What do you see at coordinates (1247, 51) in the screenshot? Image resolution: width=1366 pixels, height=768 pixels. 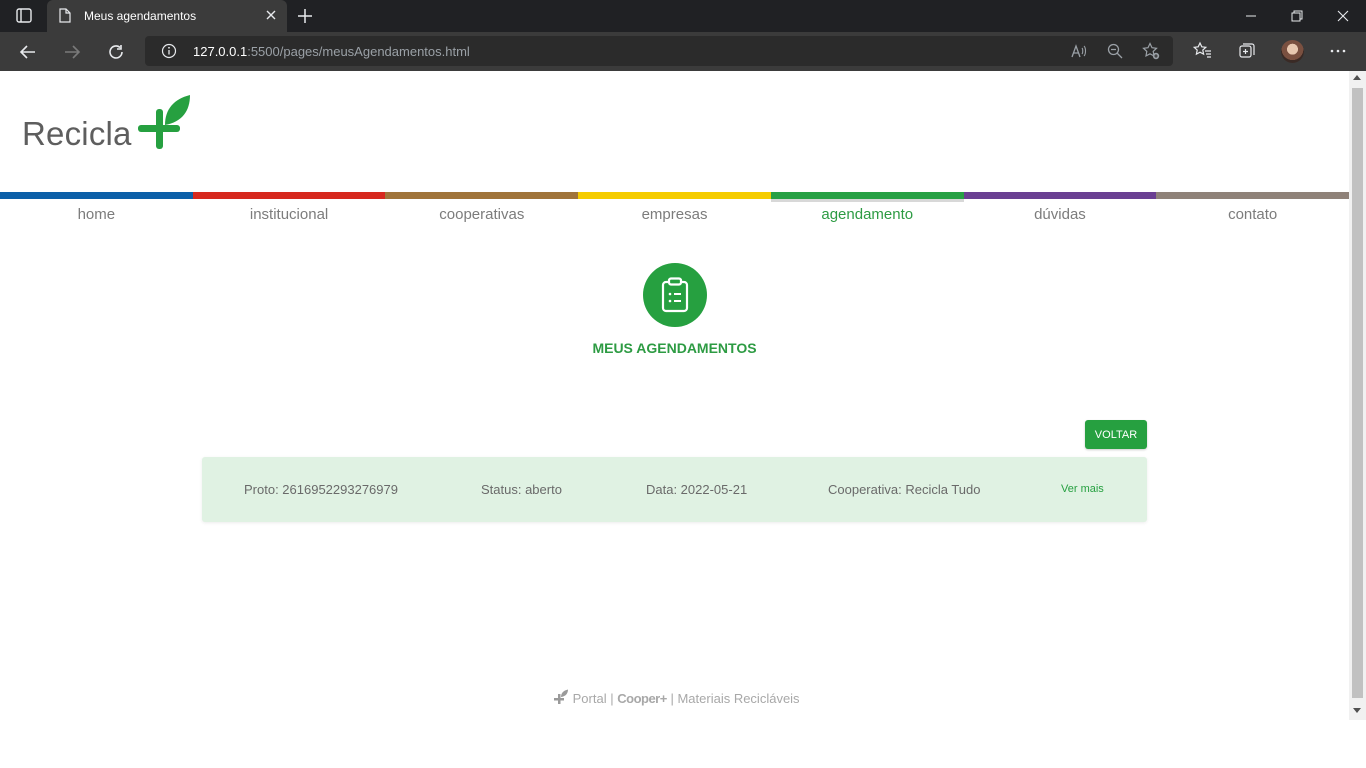 I see `collections-icon` at bounding box center [1247, 51].